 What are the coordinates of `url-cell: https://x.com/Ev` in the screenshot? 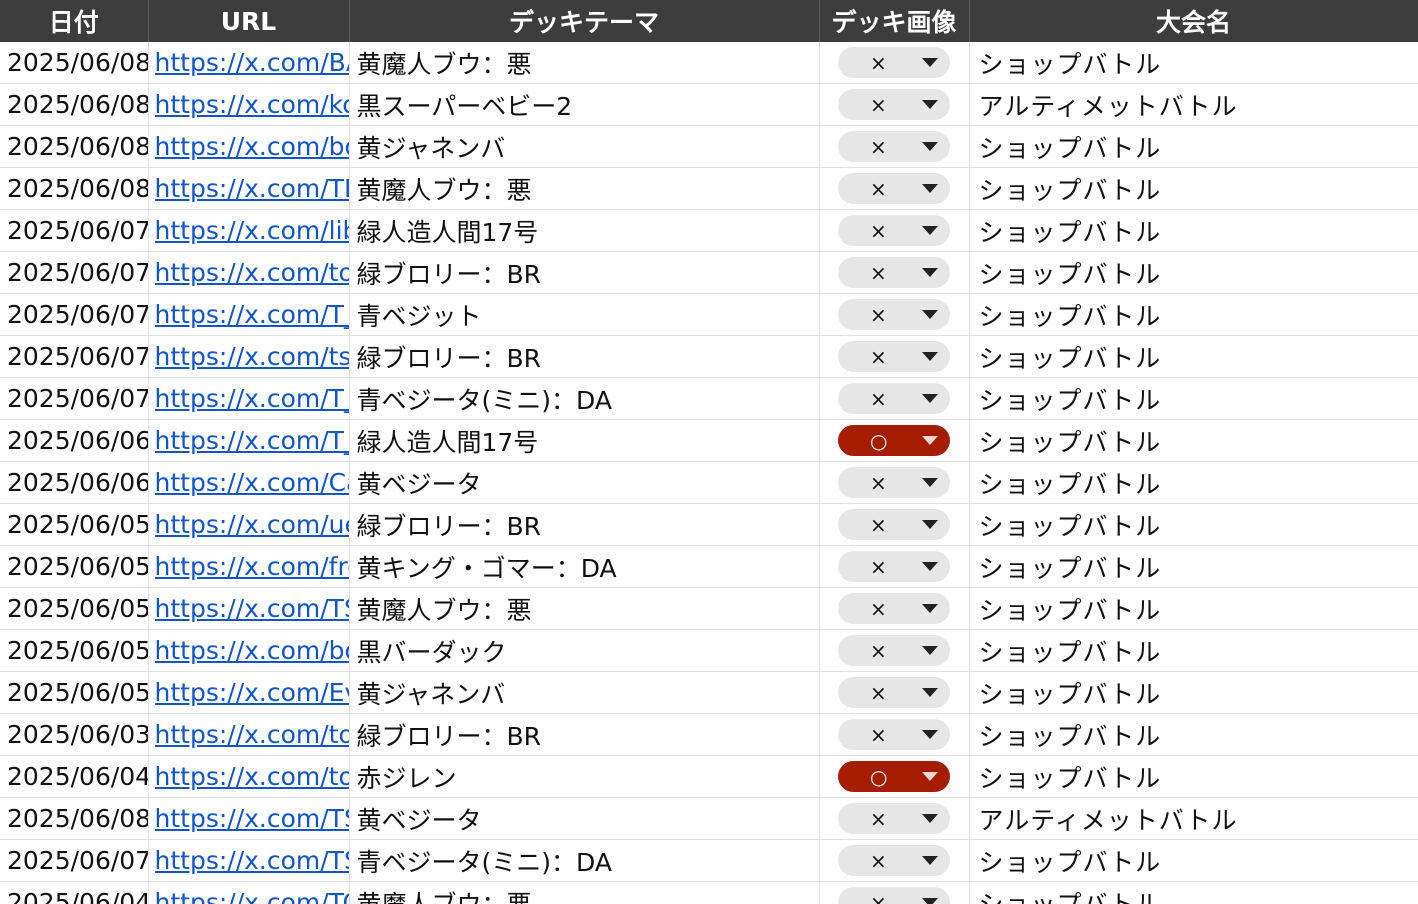 It's located at (249, 692).